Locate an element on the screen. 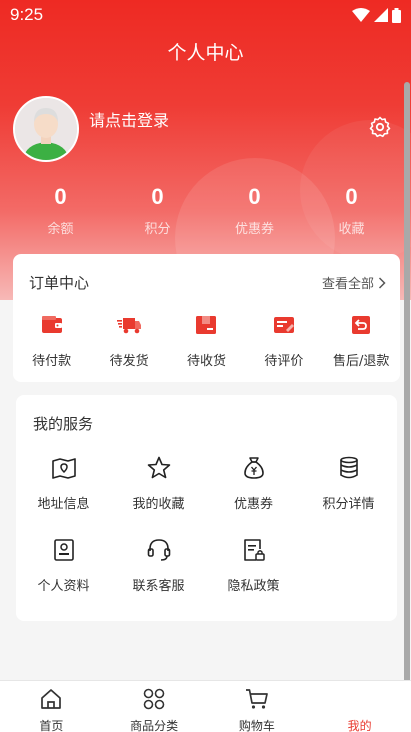 The width and height of the screenshot is (411, 732). tab-label: 我的 is located at coordinates (359, 725).